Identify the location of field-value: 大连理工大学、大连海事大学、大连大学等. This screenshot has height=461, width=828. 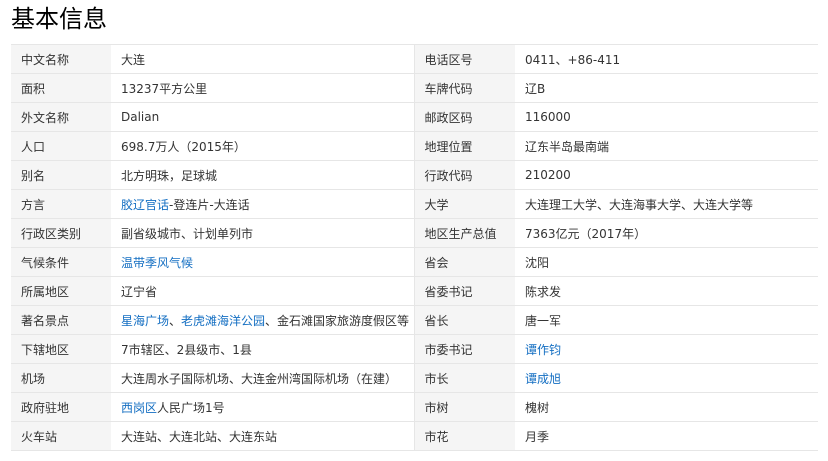
(666, 204).